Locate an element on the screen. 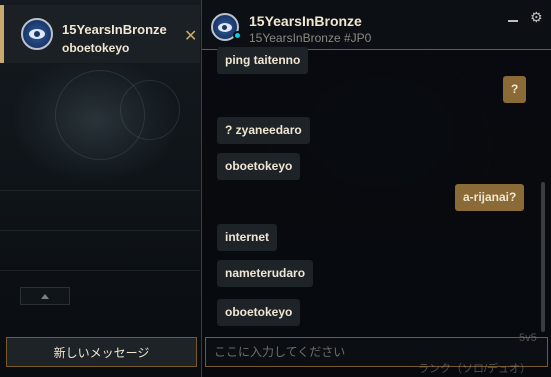 Image resolution: width=551 pixels, height=377 pixels. close-icon: ✕ is located at coordinates (190, 37).